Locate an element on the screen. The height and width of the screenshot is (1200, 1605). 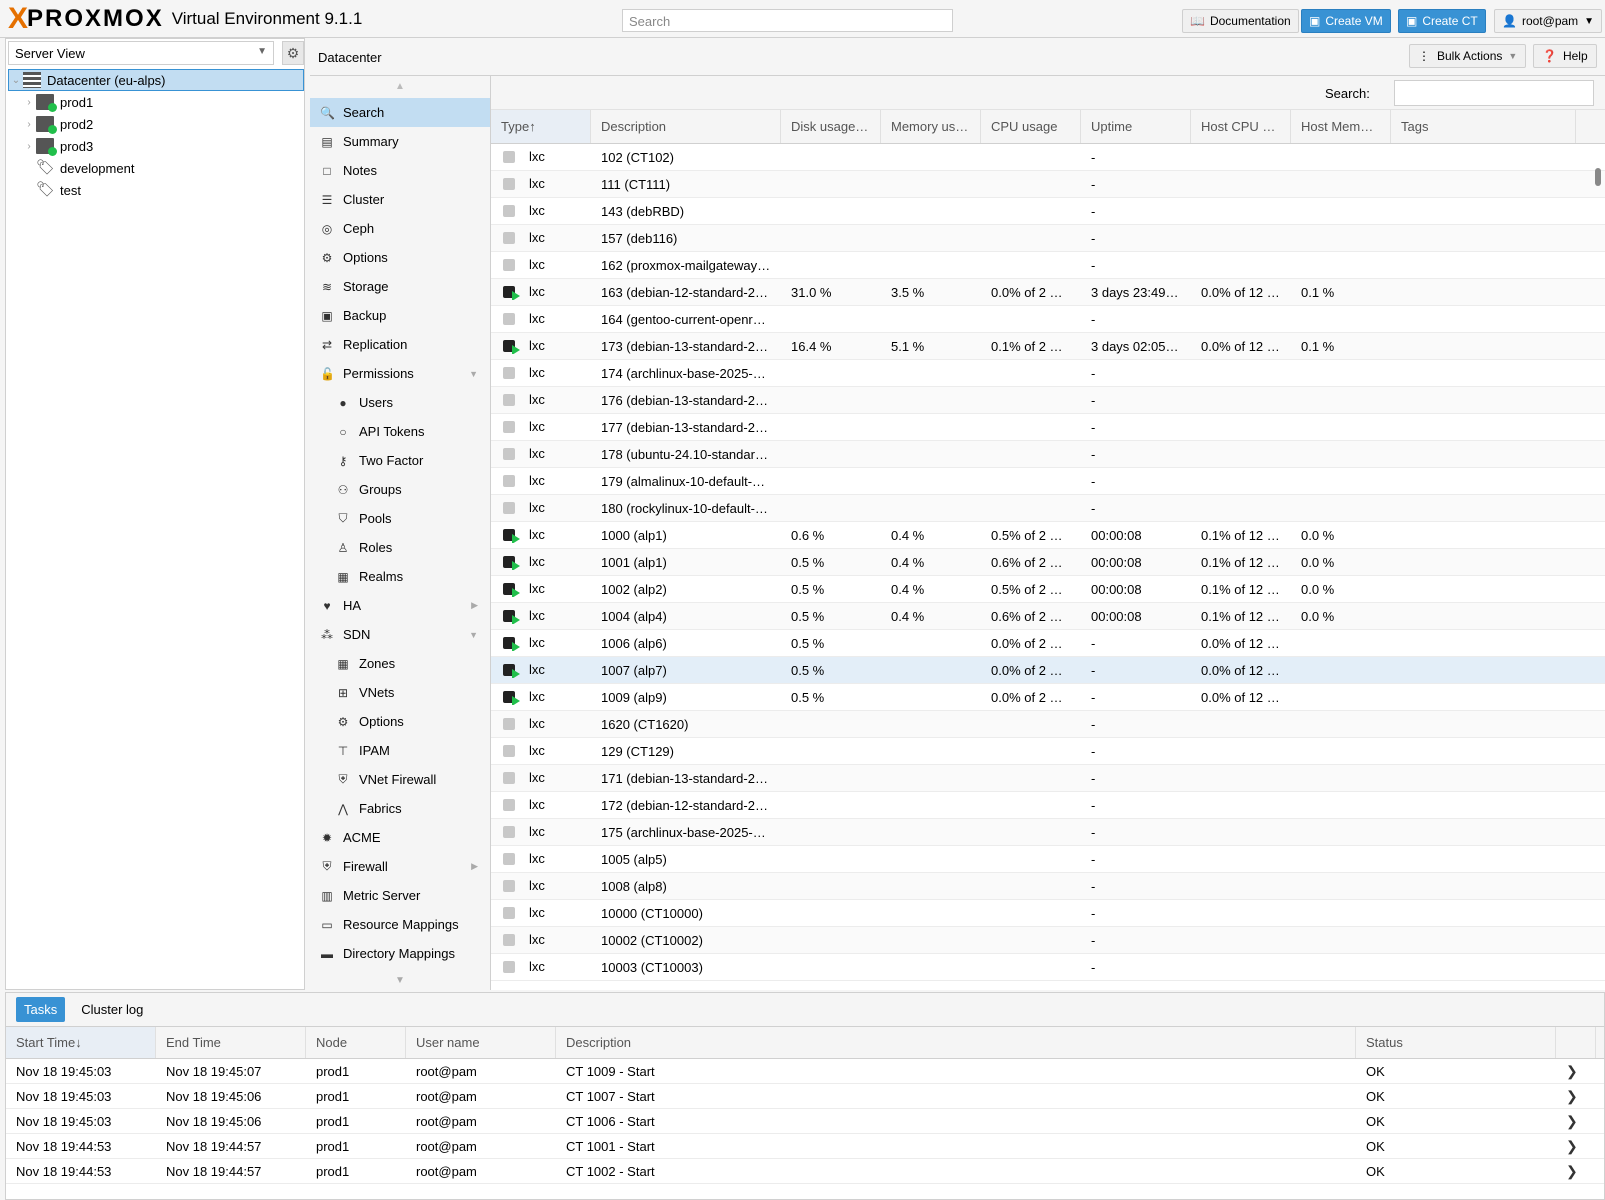
grid-row: lxc 111 (CT111) - is located at coordinates (1048, 184).